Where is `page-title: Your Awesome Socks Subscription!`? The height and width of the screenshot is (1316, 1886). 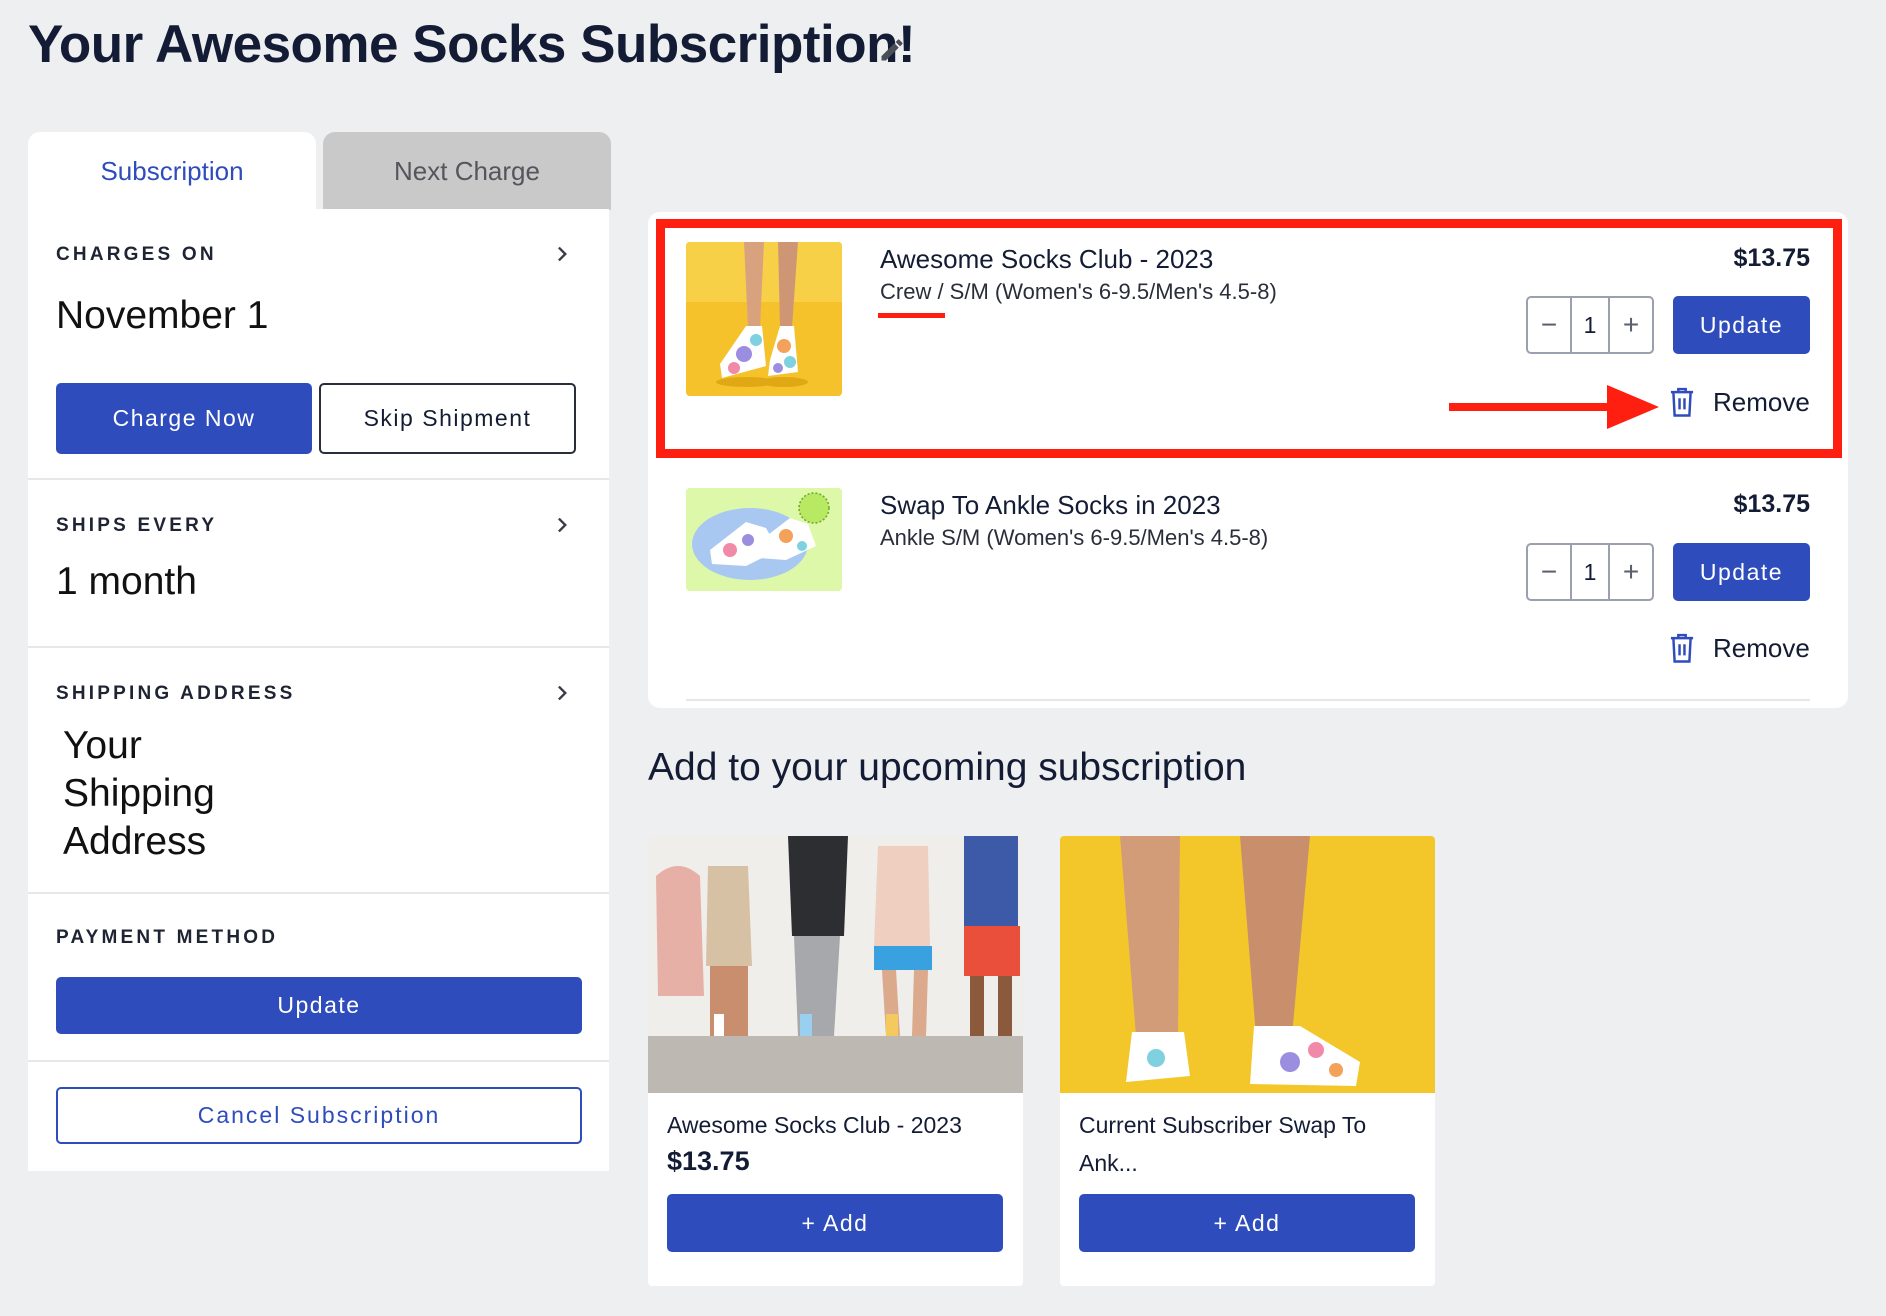 page-title: Your Awesome Socks Subscription! is located at coordinates (472, 44).